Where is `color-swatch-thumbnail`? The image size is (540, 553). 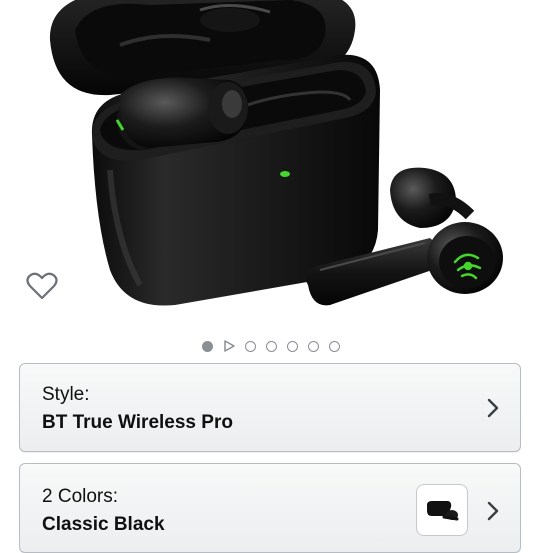 color-swatch-thumbnail is located at coordinates (442, 510).